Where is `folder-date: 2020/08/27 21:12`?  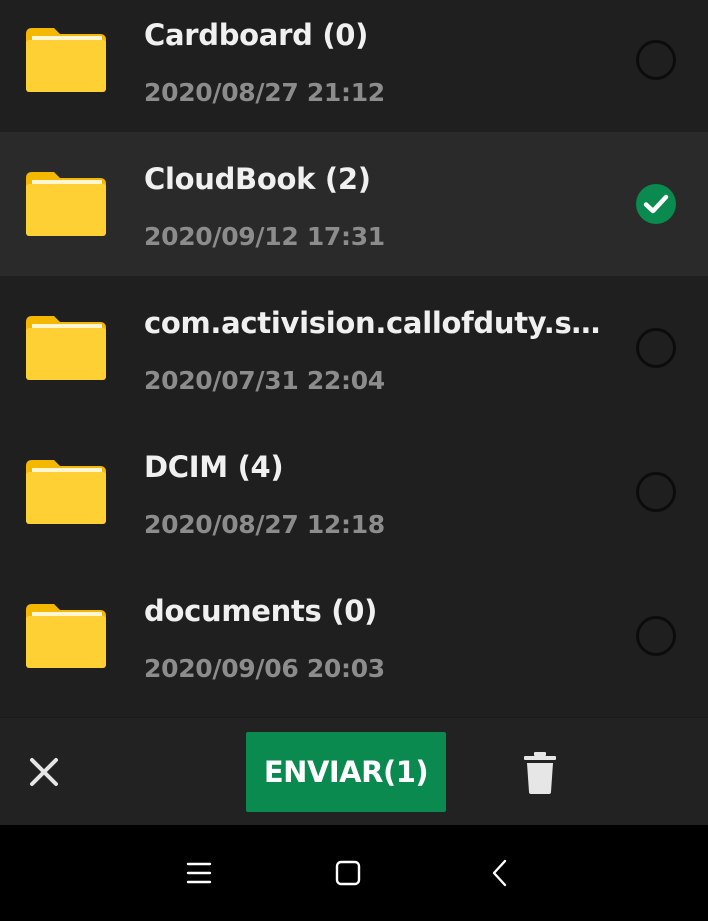 folder-date: 2020/08/27 21:12 is located at coordinates (264, 92).